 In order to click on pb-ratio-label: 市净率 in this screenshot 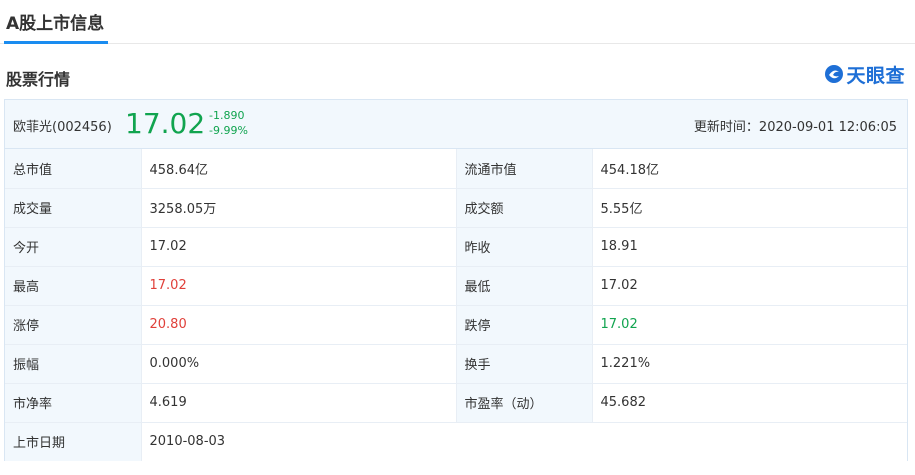, I will do `click(73, 403)`.